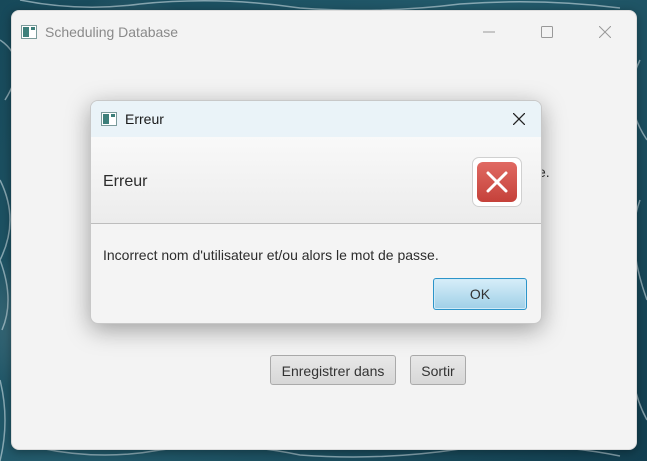 The image size is (647, 461). I want to click on dialog-header-text: Erreur, so click(125, 181).